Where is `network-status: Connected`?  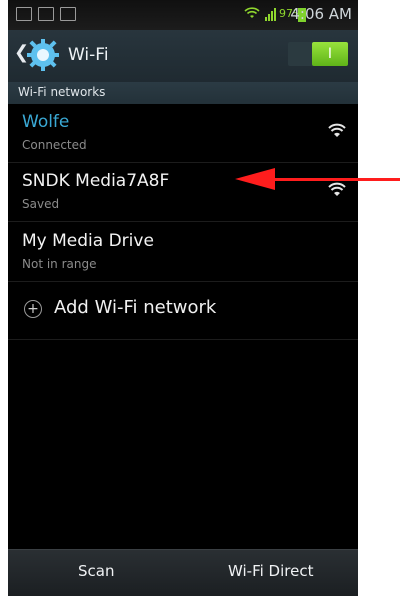 network-status: Connected is located at coordinates (54, 145).